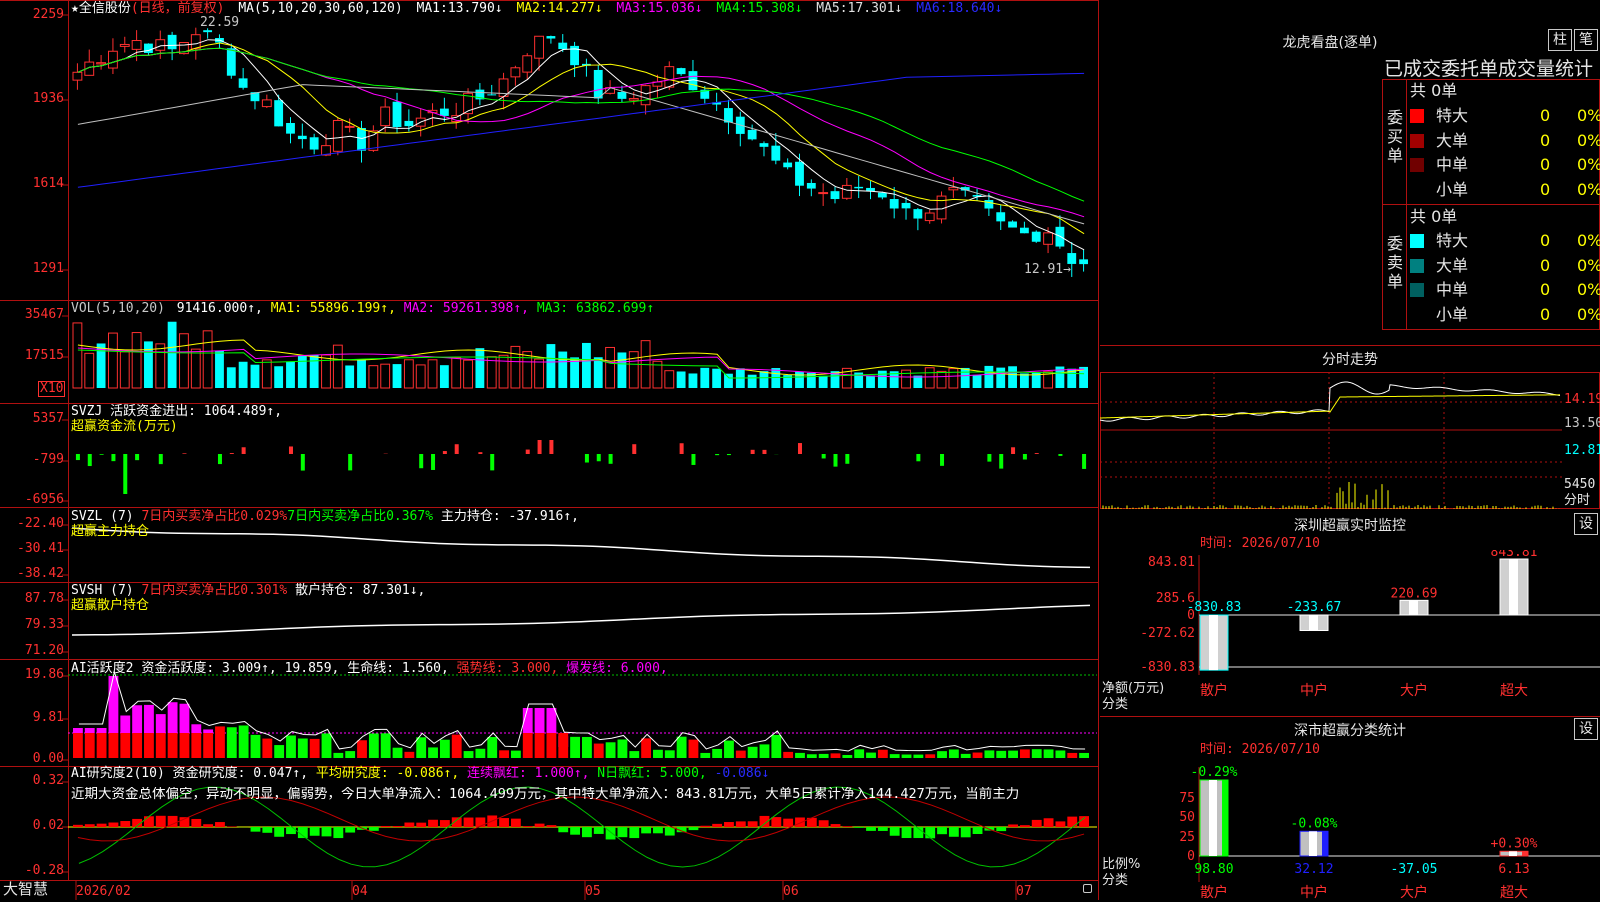  Describe the element at coordinates (563, 745) in the screenshot. I see `activity-bar-base` at that location.